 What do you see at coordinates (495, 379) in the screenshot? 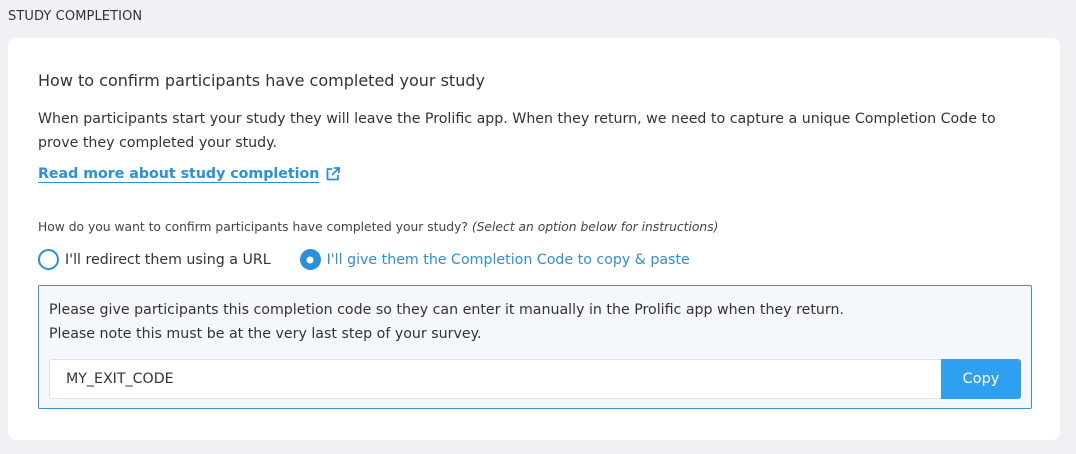
I see `completion-code-input` at bounding box center [495, 379].